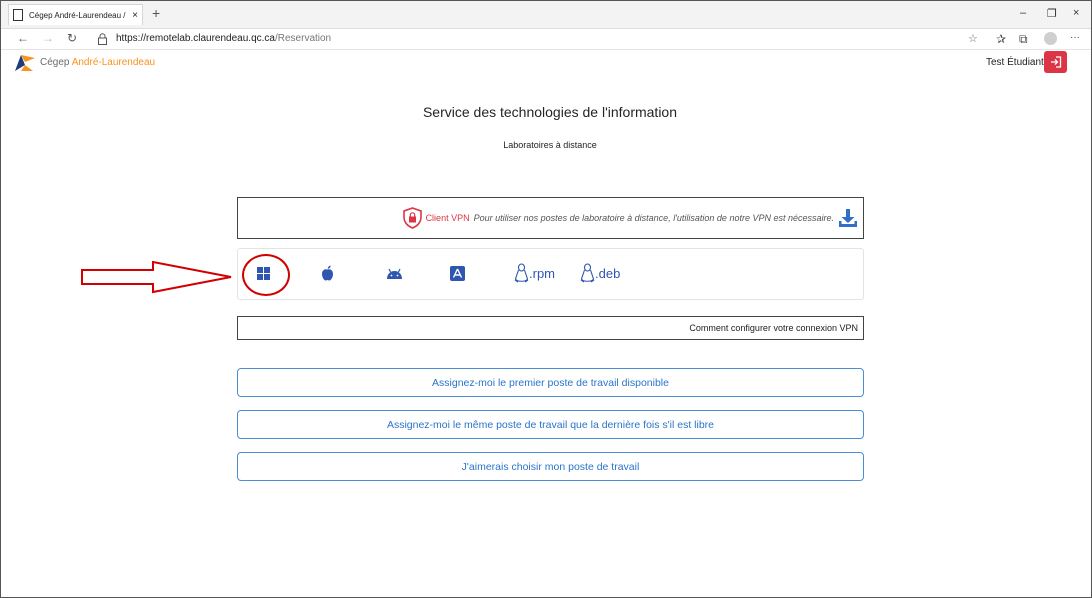 This screenshot has width=1092, height=598. Describe the element at coordinates (542, 273) in the screenshot. I see `rpm-label: .rpm` at that location.